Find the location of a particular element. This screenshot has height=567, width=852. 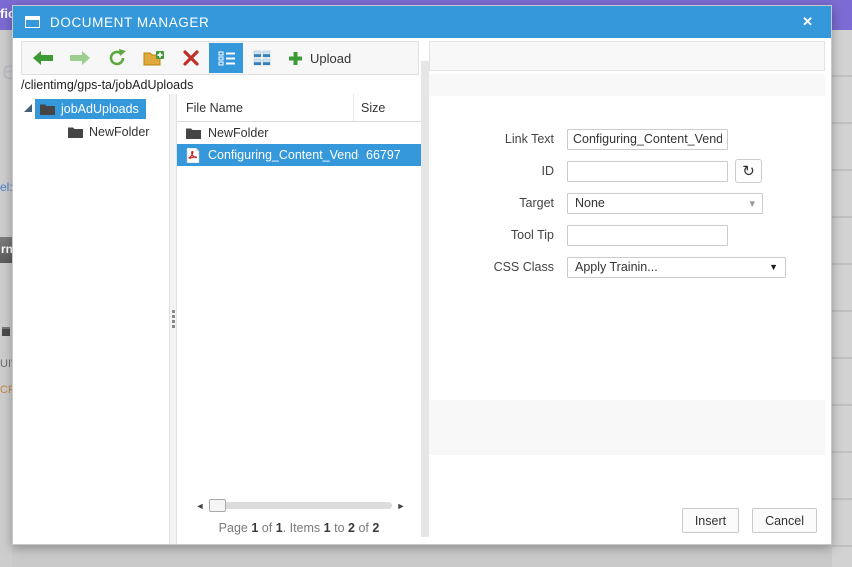

cancel-button: Cancel is located at coordinates (784, 520).